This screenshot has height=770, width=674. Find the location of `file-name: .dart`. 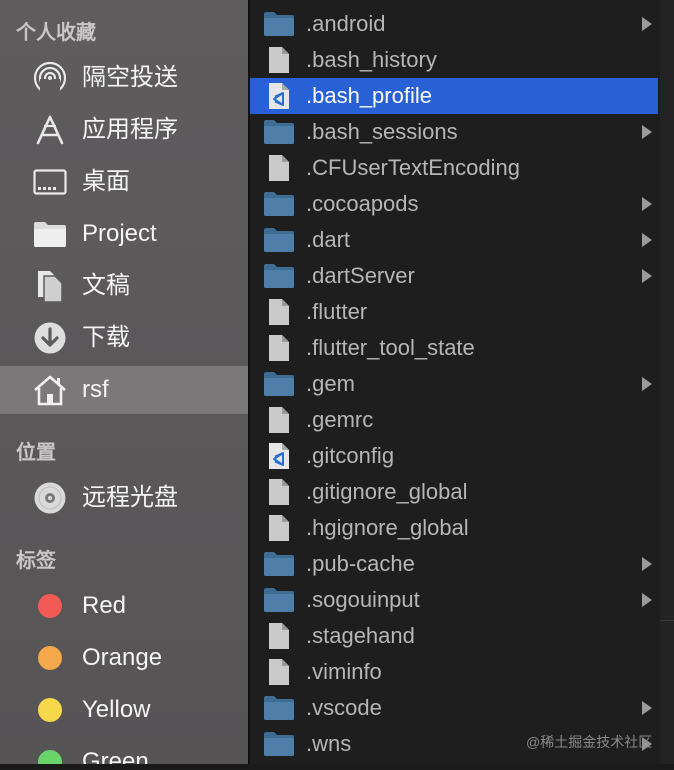

file-name: .dart is located at coordinates (328, 239).